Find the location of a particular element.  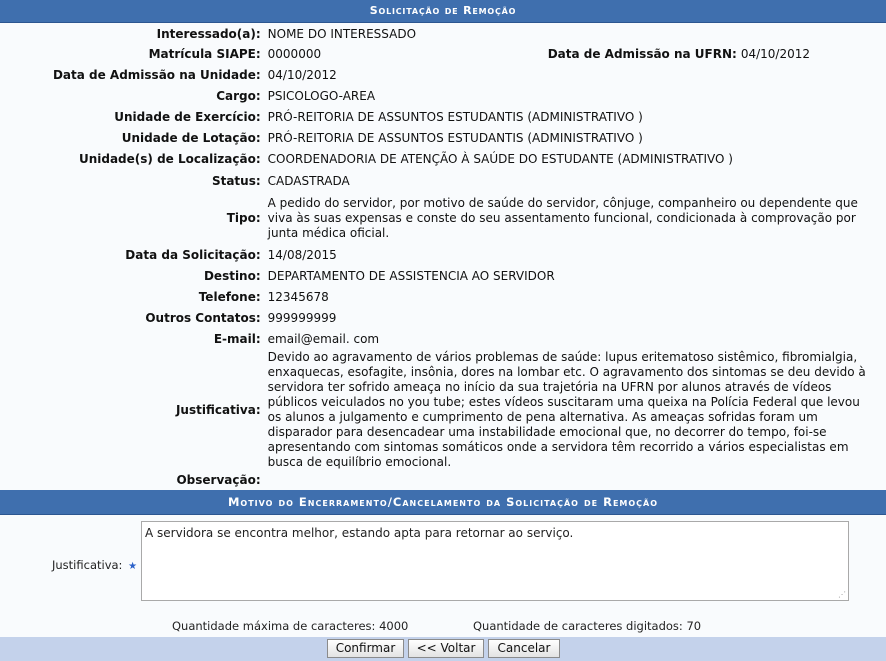

value-interessado: NOME DO INTERESSADO is located at coordinates (342, 33).